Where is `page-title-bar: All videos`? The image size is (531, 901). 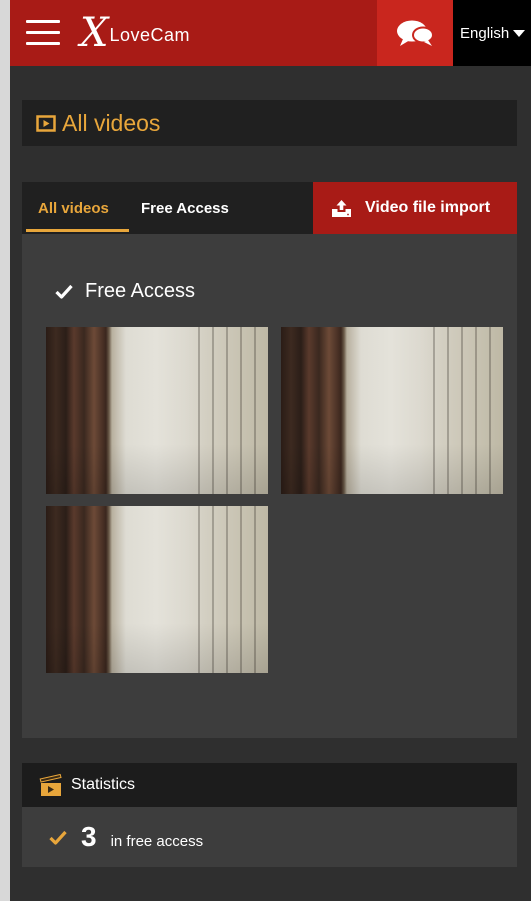
page-title-bar: All videos is located at coordinates (269, 123).